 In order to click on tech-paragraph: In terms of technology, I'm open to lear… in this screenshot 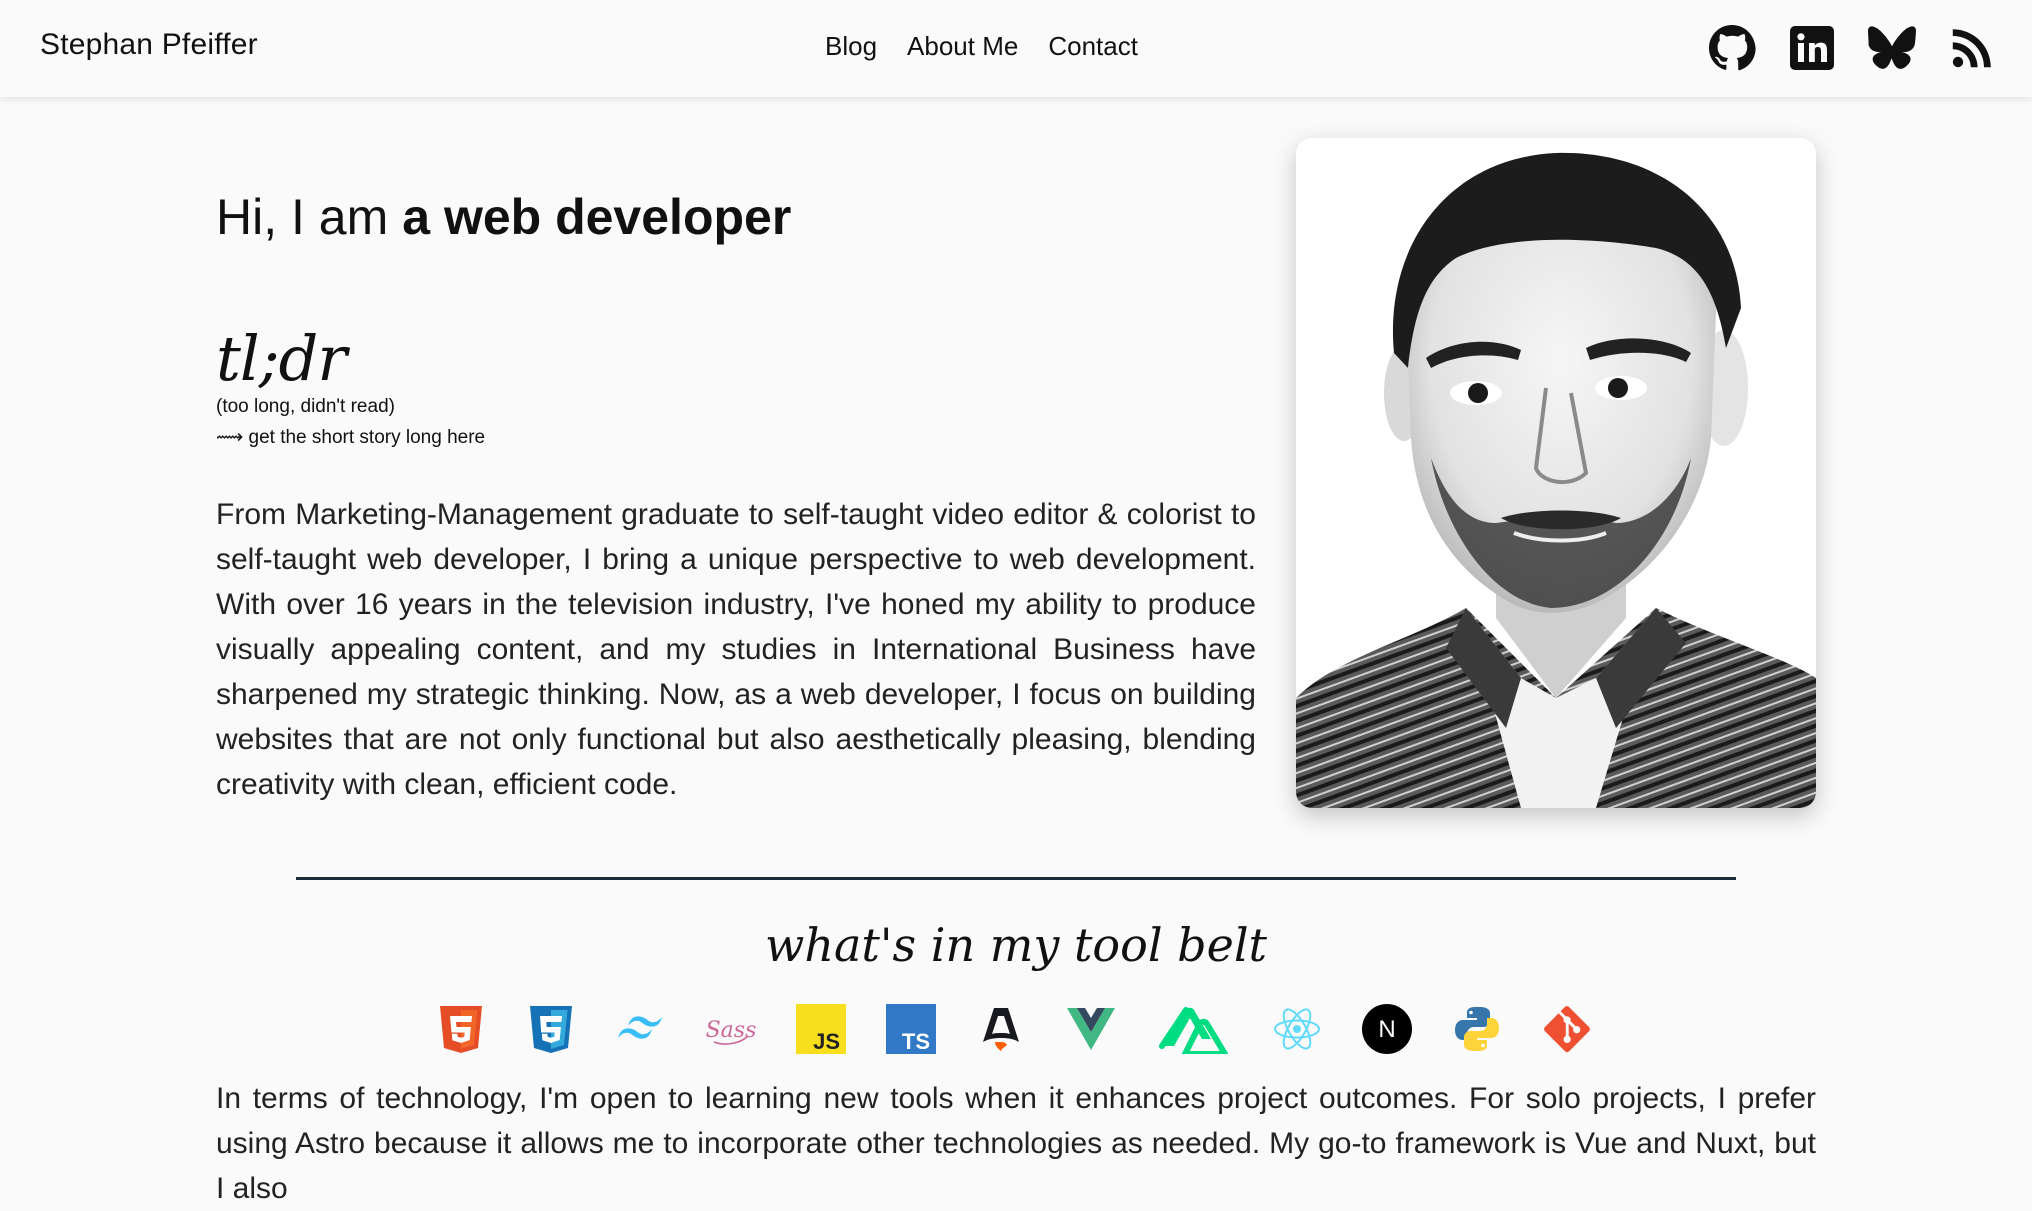, I will do `click(1016, 1143)`.